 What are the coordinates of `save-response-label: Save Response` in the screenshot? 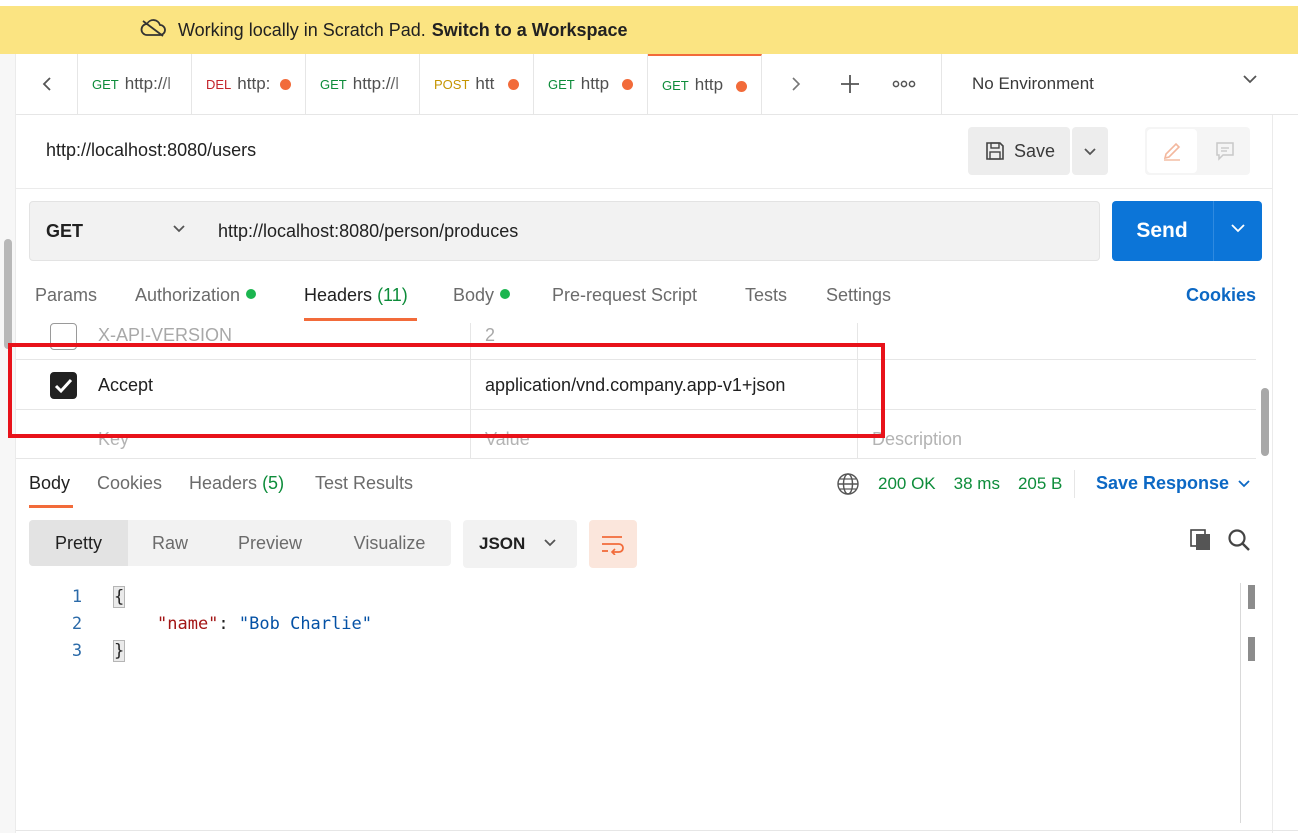 It's located at (1163, 483).